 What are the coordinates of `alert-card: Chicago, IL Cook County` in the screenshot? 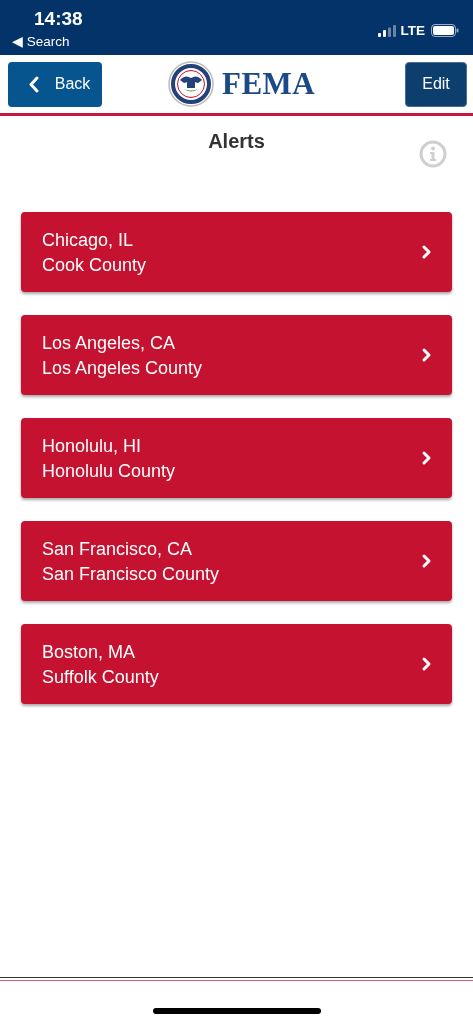 It's located at (236, 252).